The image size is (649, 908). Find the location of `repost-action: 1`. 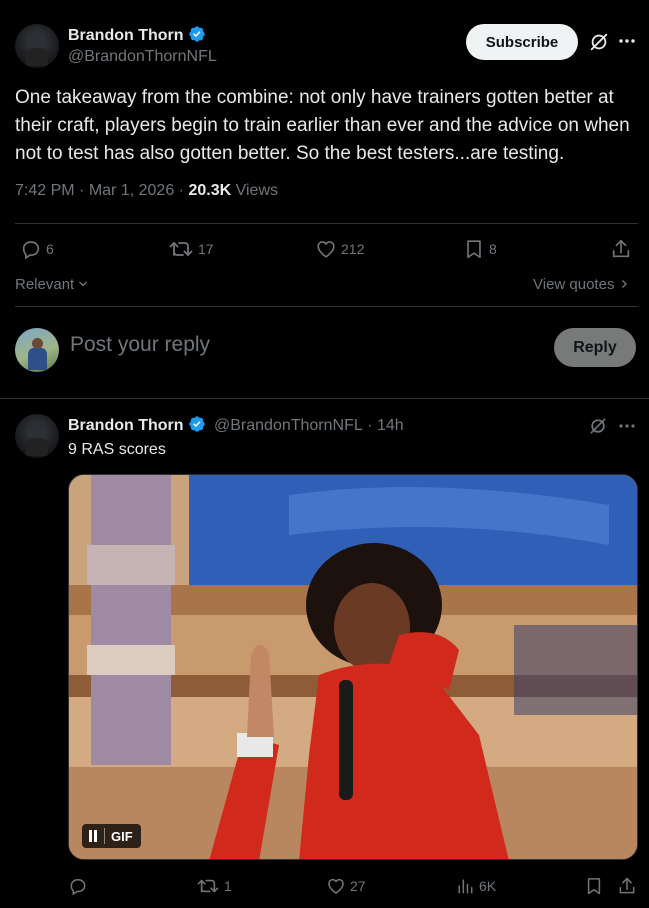

repost-action: 1 is located at coordinates (214, 886).